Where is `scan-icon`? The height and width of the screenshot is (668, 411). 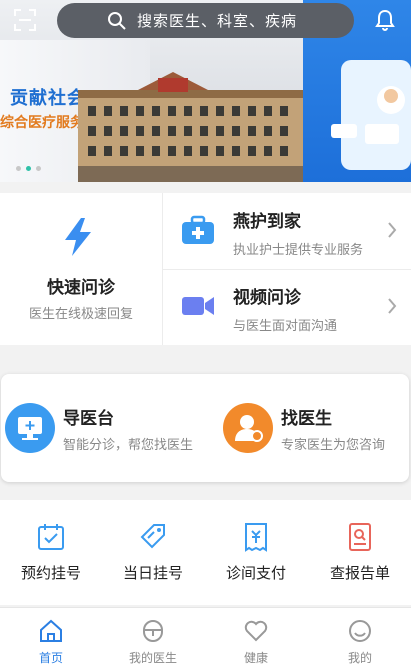
scan-icon is located at coordinates (25, 20).